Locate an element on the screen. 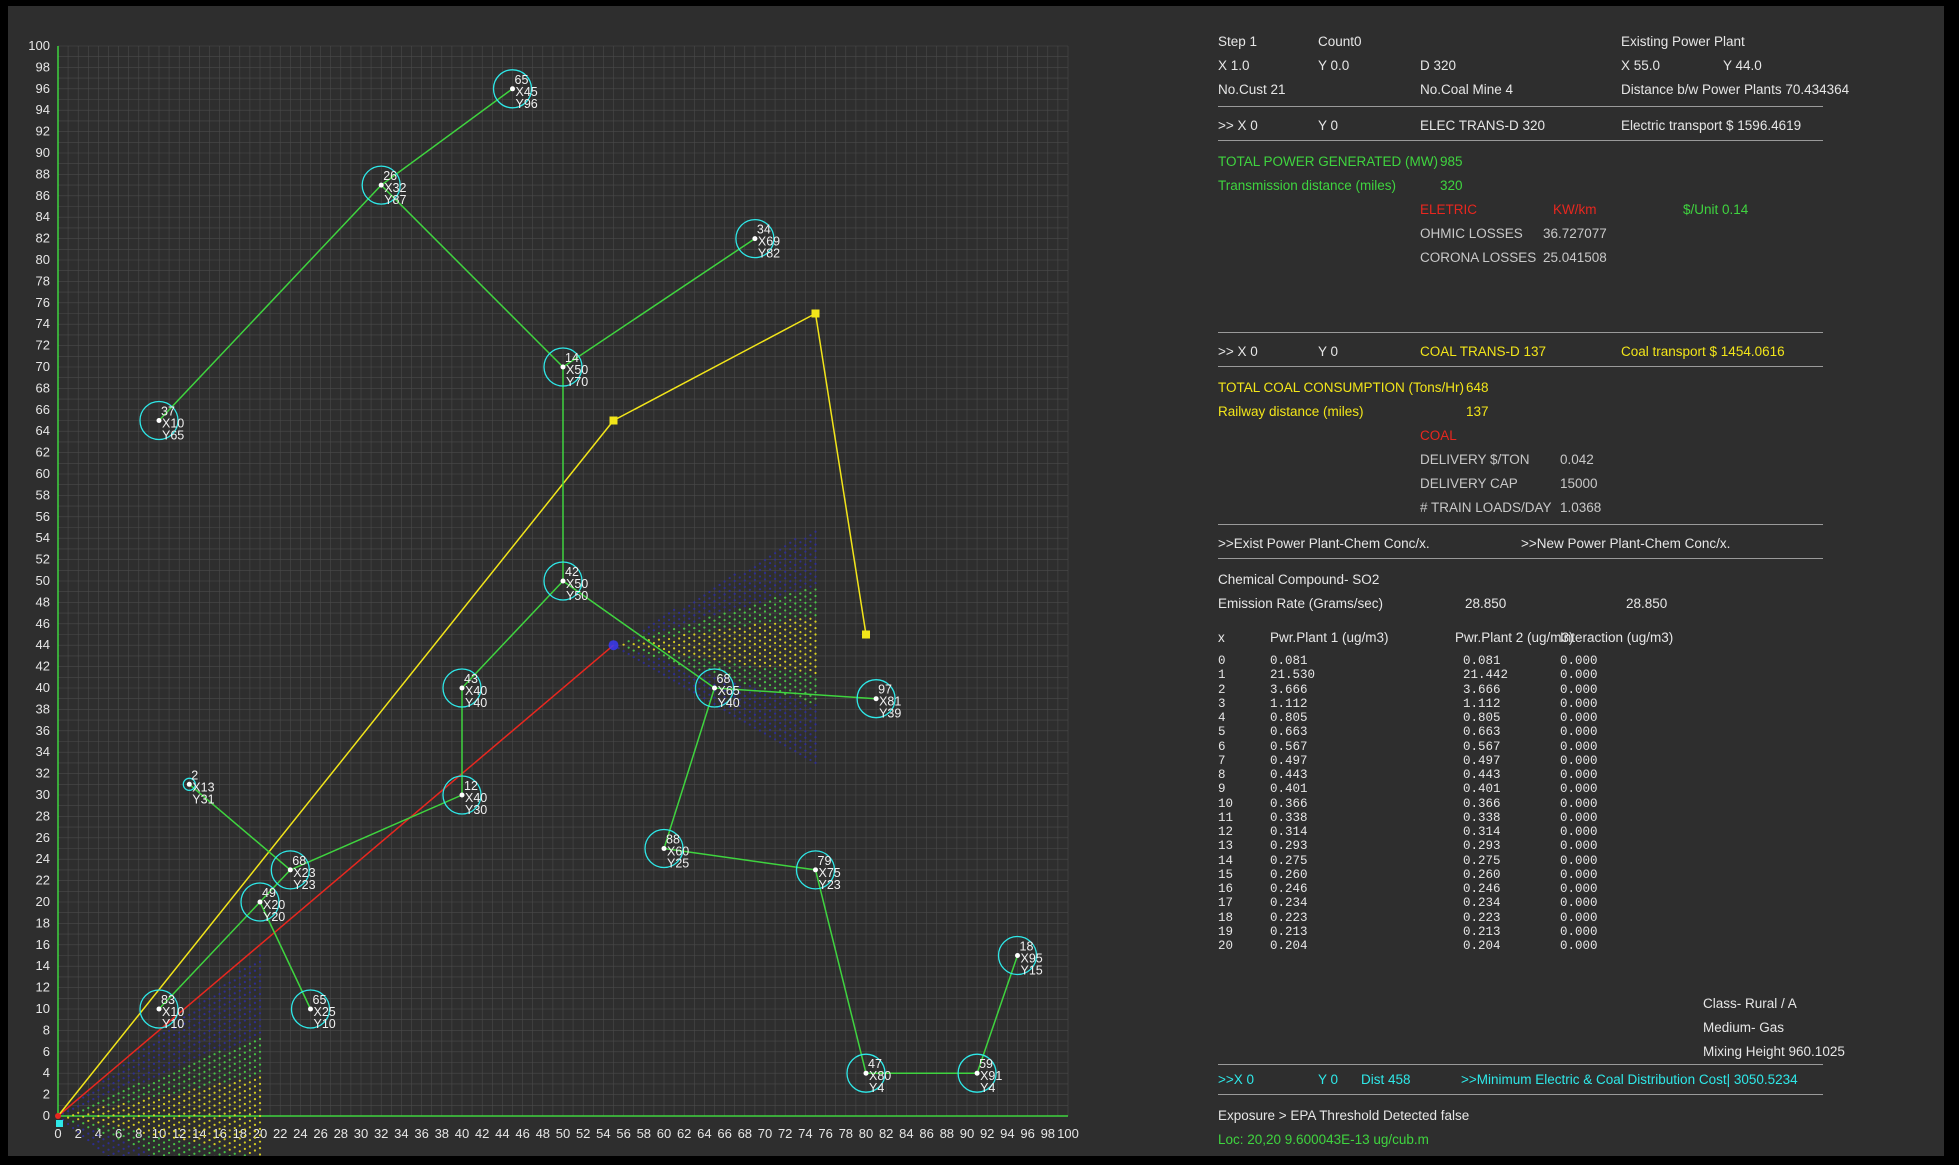 The width and height of the screenshot is (1959, 1165). customer-node: 59X91Y4 is located at coordinates (979, 1074).